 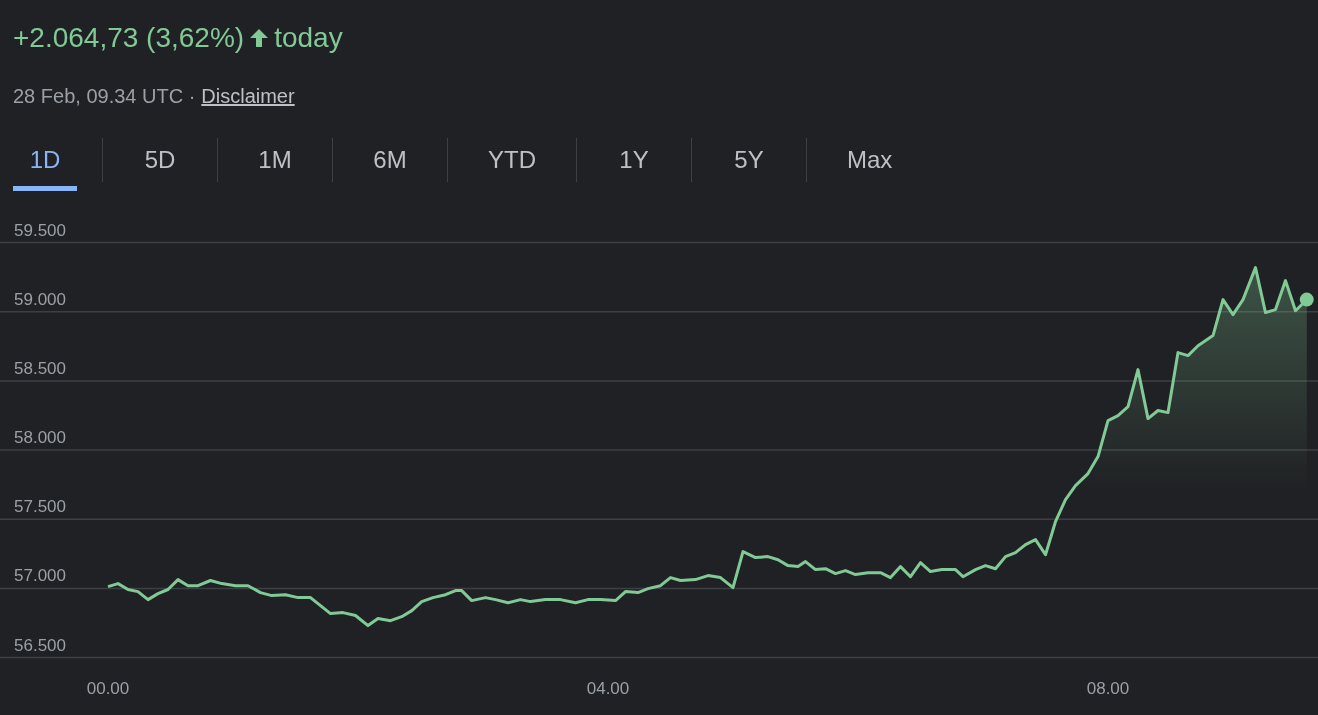 I want to click on axis-label: 08.00, so click(x=1108, y=688).